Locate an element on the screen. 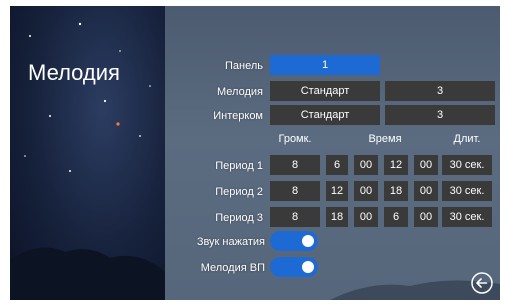  intercom-type-field: Стандарт is located at coordinates (325, 115).